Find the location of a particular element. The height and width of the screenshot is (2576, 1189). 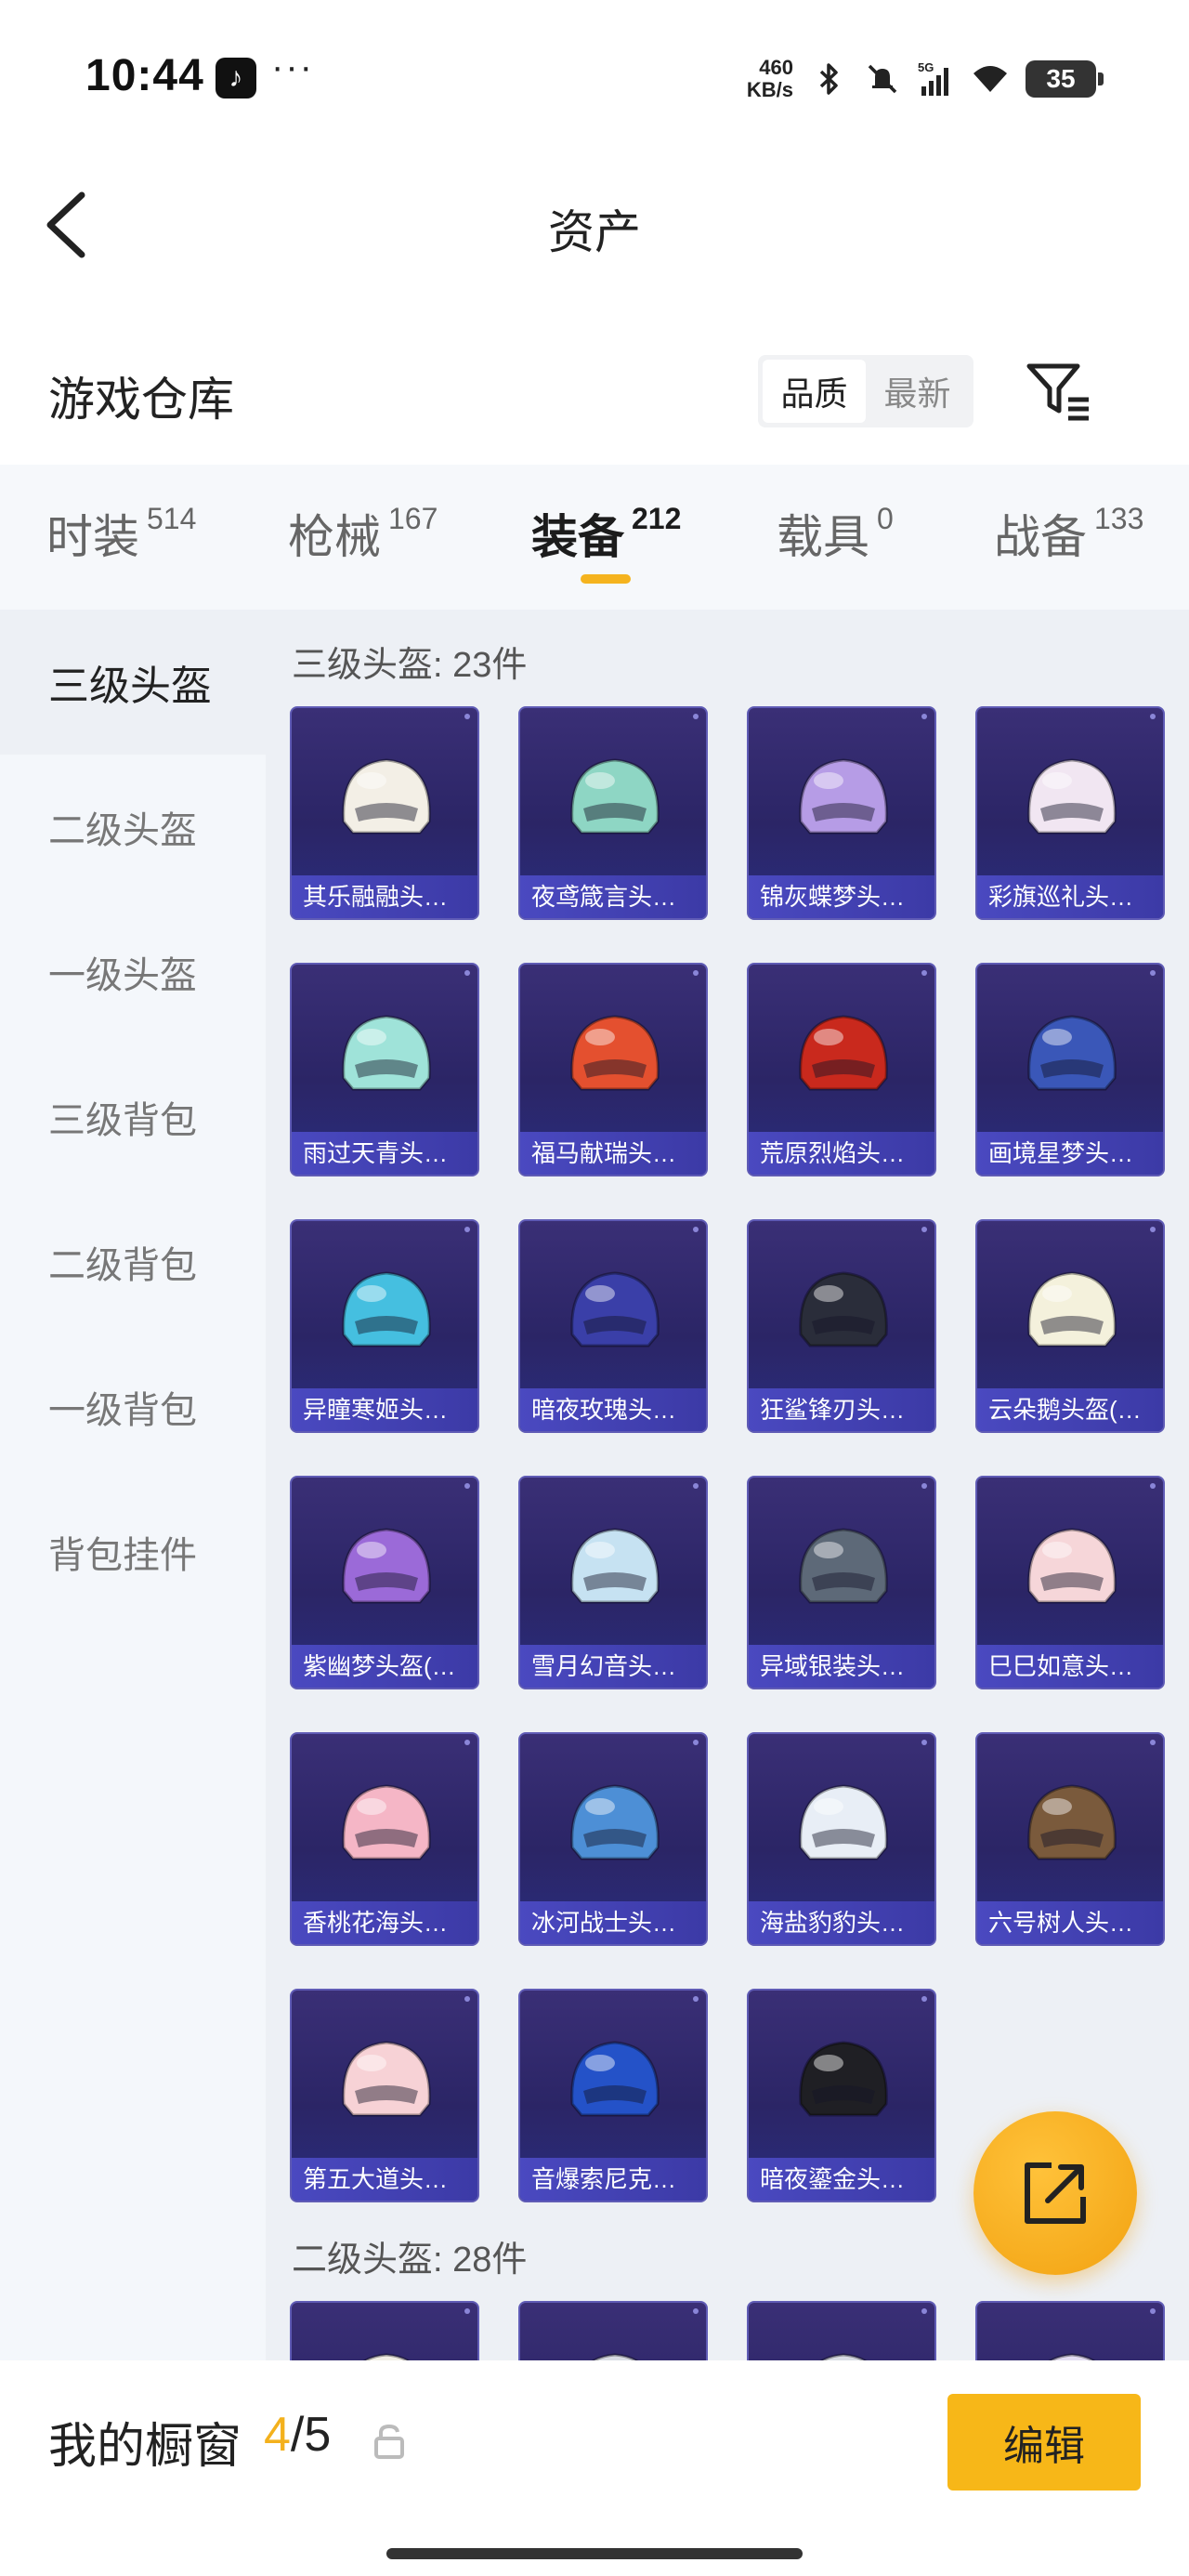

sort-toggle: 品质 最新 is located at coordinates (865, 391).